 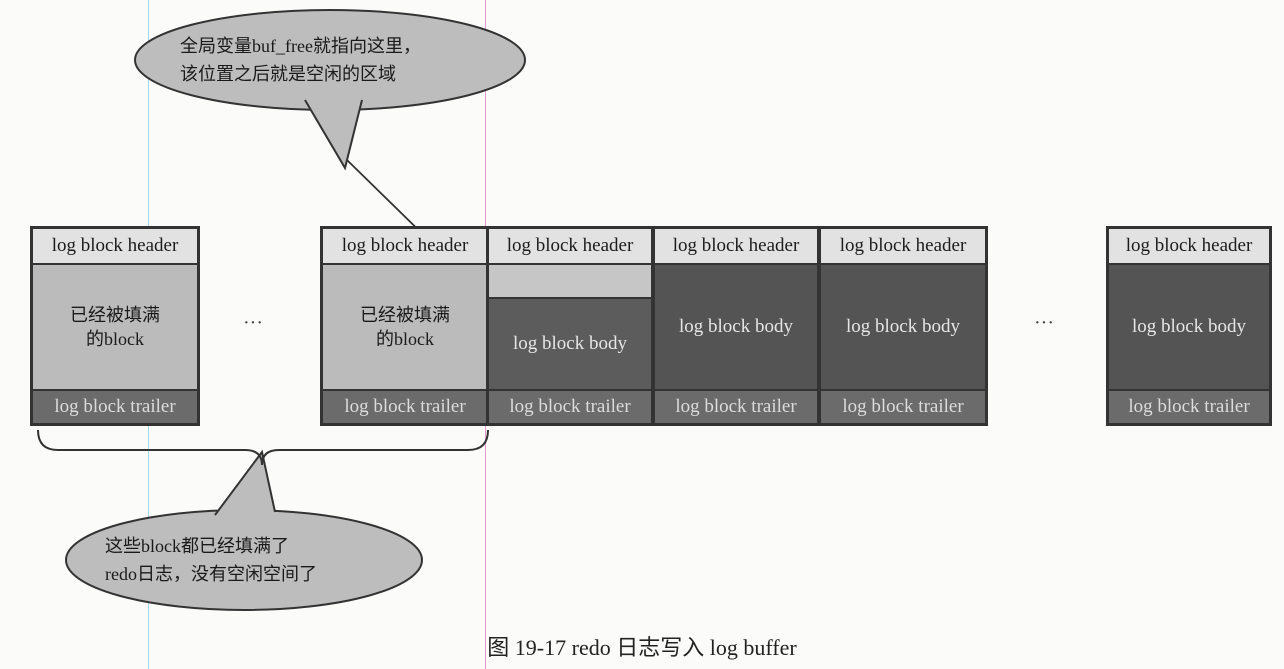 What do you see at coordinates (263, 447) in the screenshot?
I see `grouping-brace` at bounding box center [263, 447].